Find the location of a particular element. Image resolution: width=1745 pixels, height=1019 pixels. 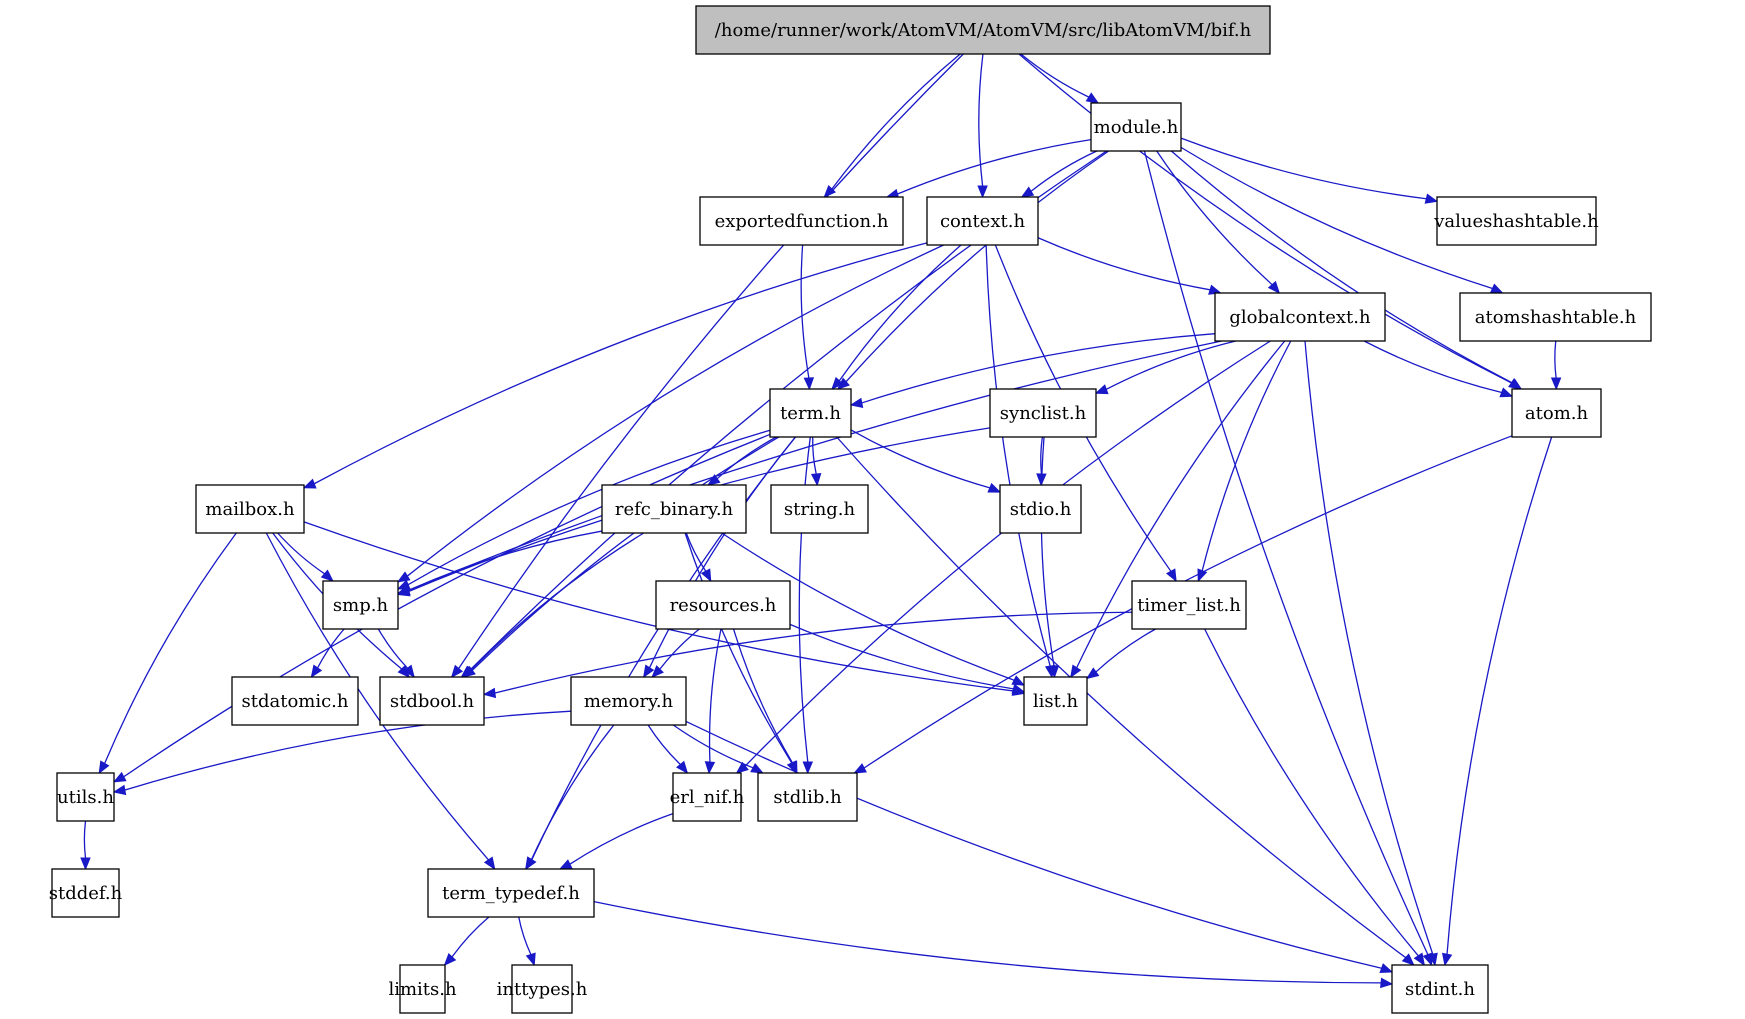

node-stddef: stddef.h is located at coordinates (86, 893).